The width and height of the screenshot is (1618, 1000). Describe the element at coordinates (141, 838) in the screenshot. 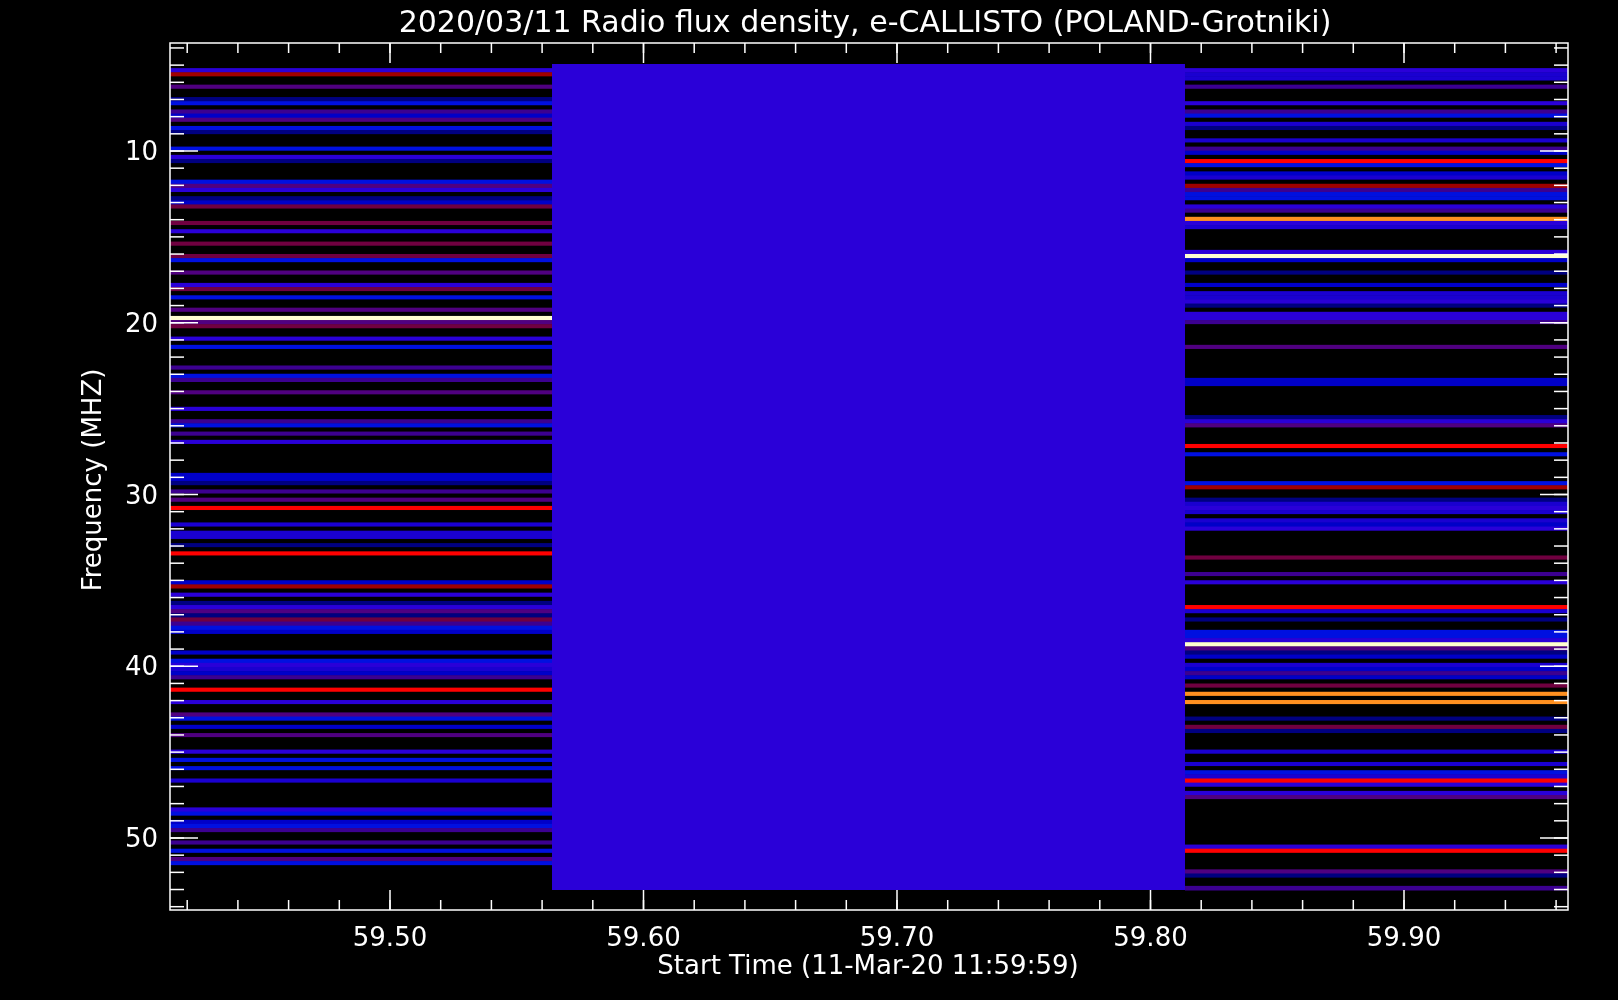

I see `y-tick-label: 50` at that location.